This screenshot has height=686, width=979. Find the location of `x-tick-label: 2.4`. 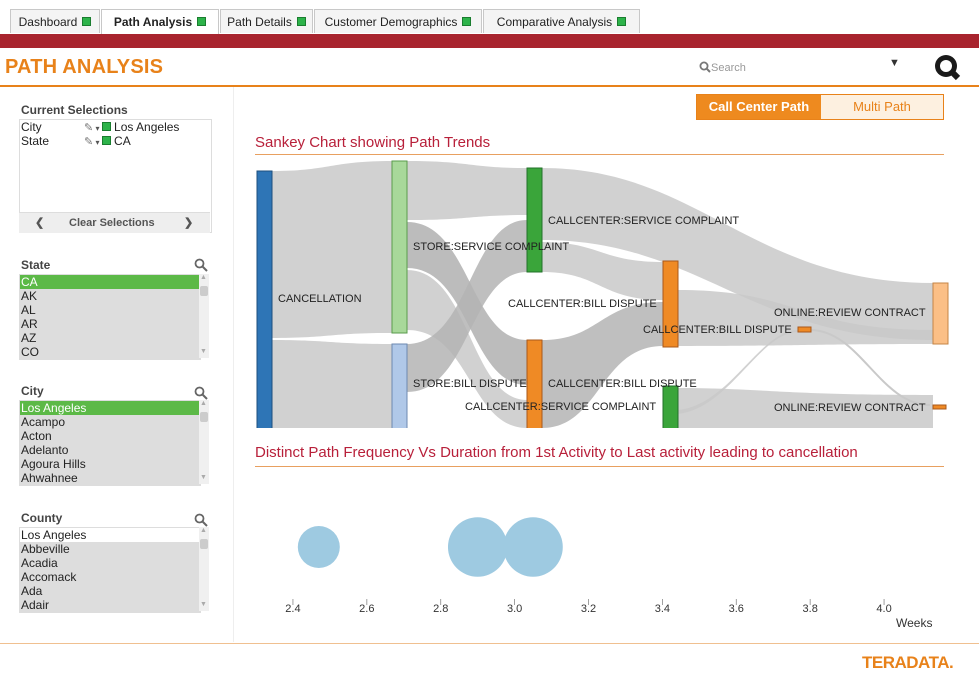

x-tick-label: 2.4 is located at coordinates (292, 609).